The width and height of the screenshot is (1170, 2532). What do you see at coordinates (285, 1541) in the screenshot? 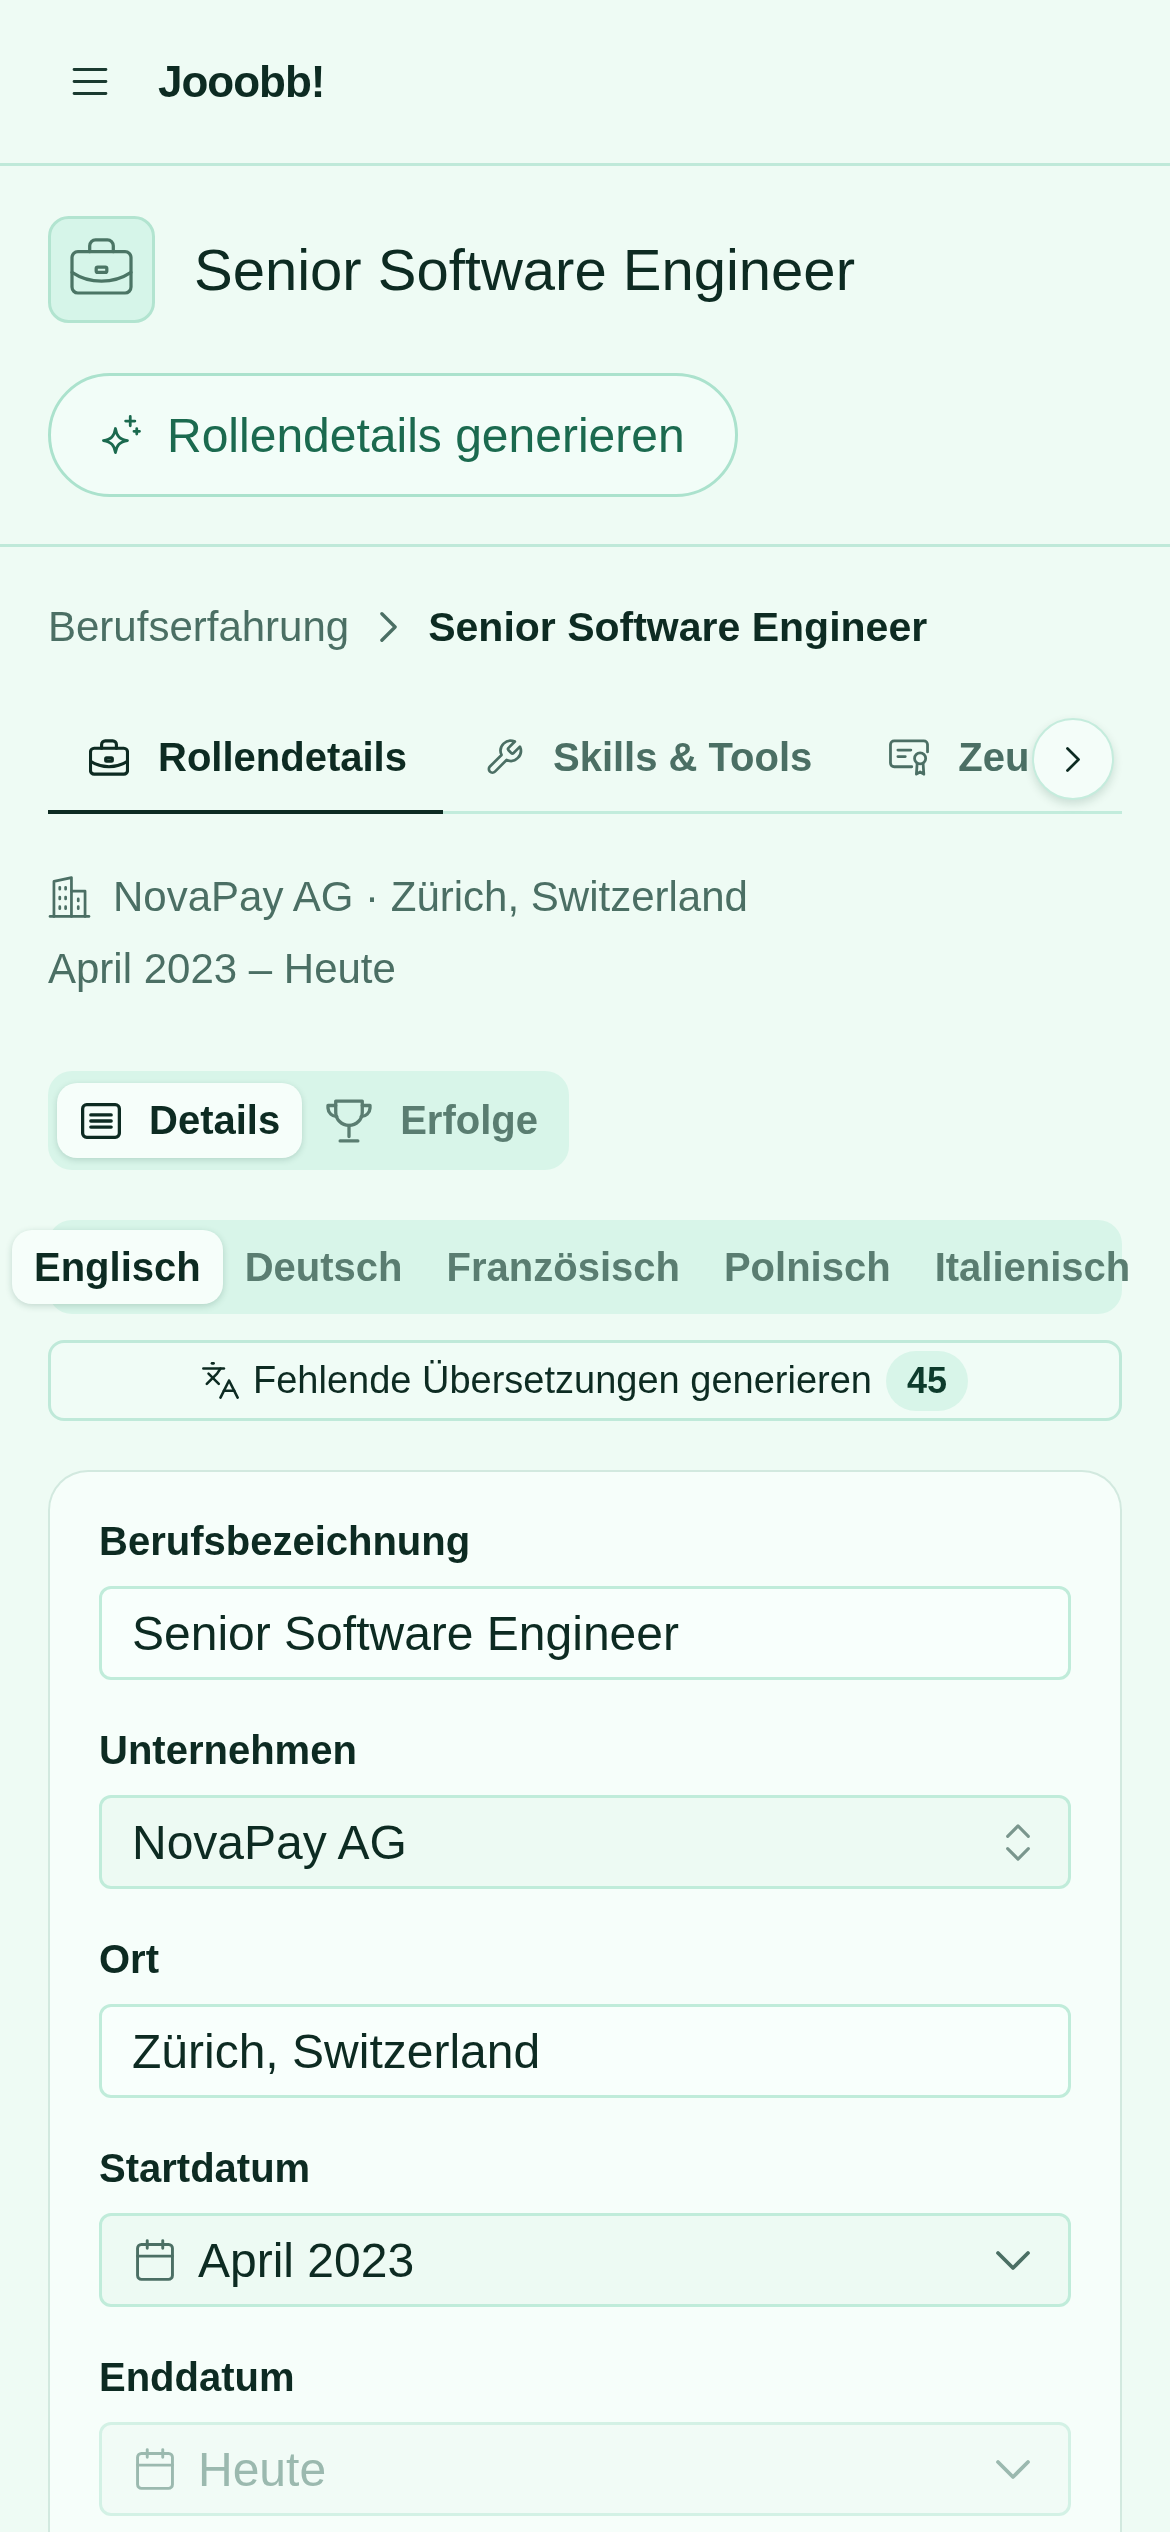
I see `field-label: Berufsbezeichnung` at bounding box center [285, 1541].